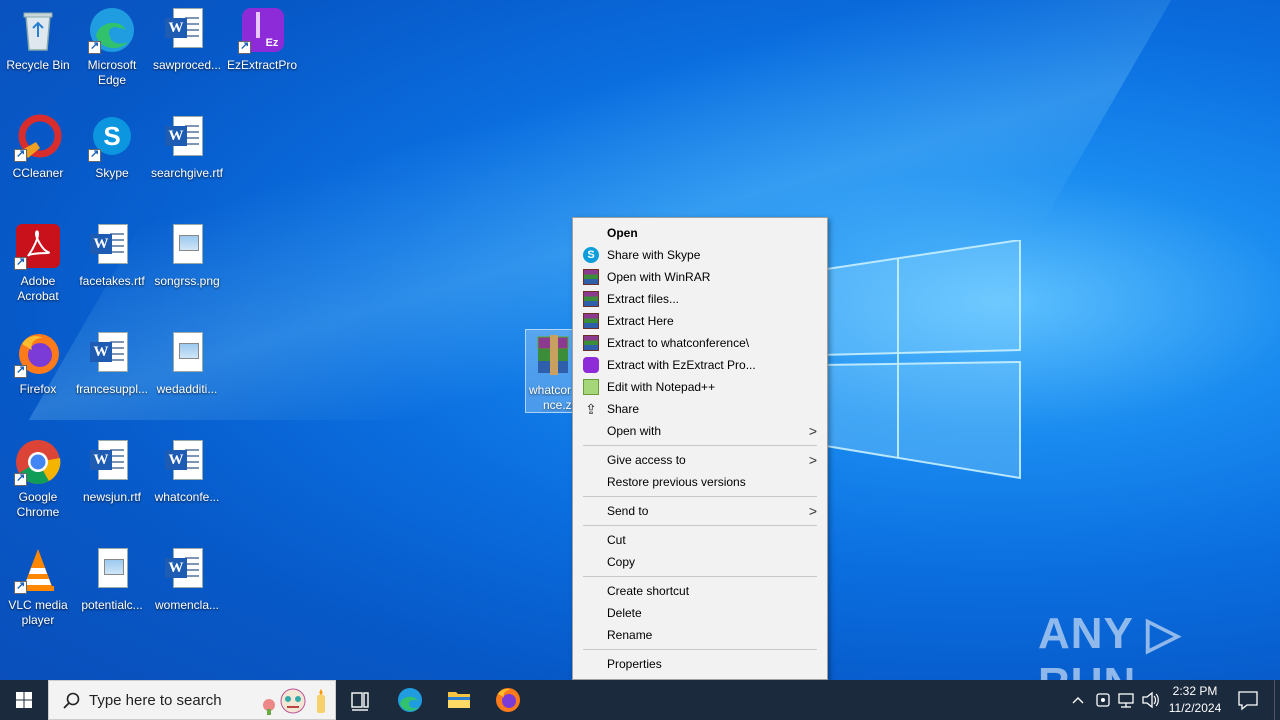 This screenshot has height=720, width=1280. What do you see at coordinates (920, 360) in the screenshot?
I see `windows-wallpaper-logo` at bounding box center [920, 360].